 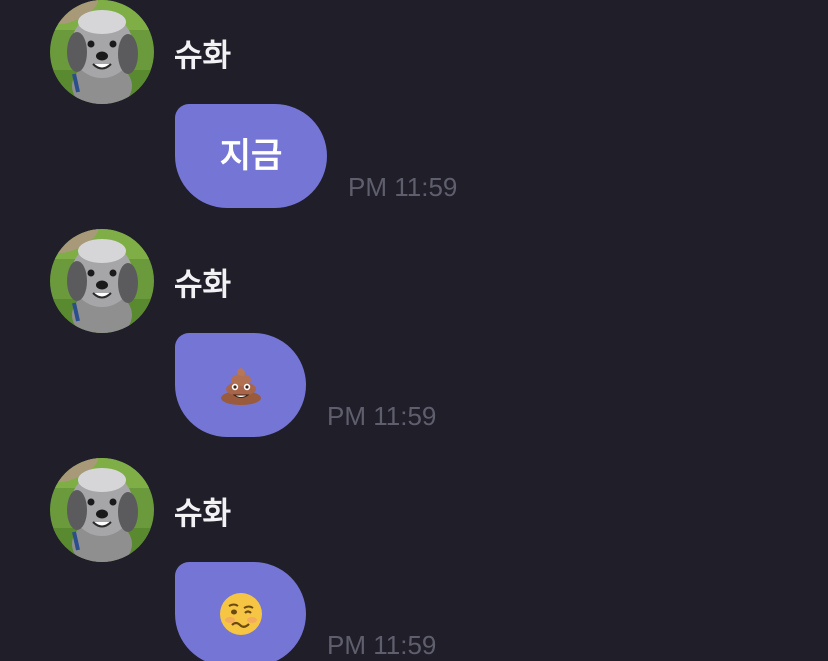 I want to click on message-bubble: 지금, so click(x=251, y=156).